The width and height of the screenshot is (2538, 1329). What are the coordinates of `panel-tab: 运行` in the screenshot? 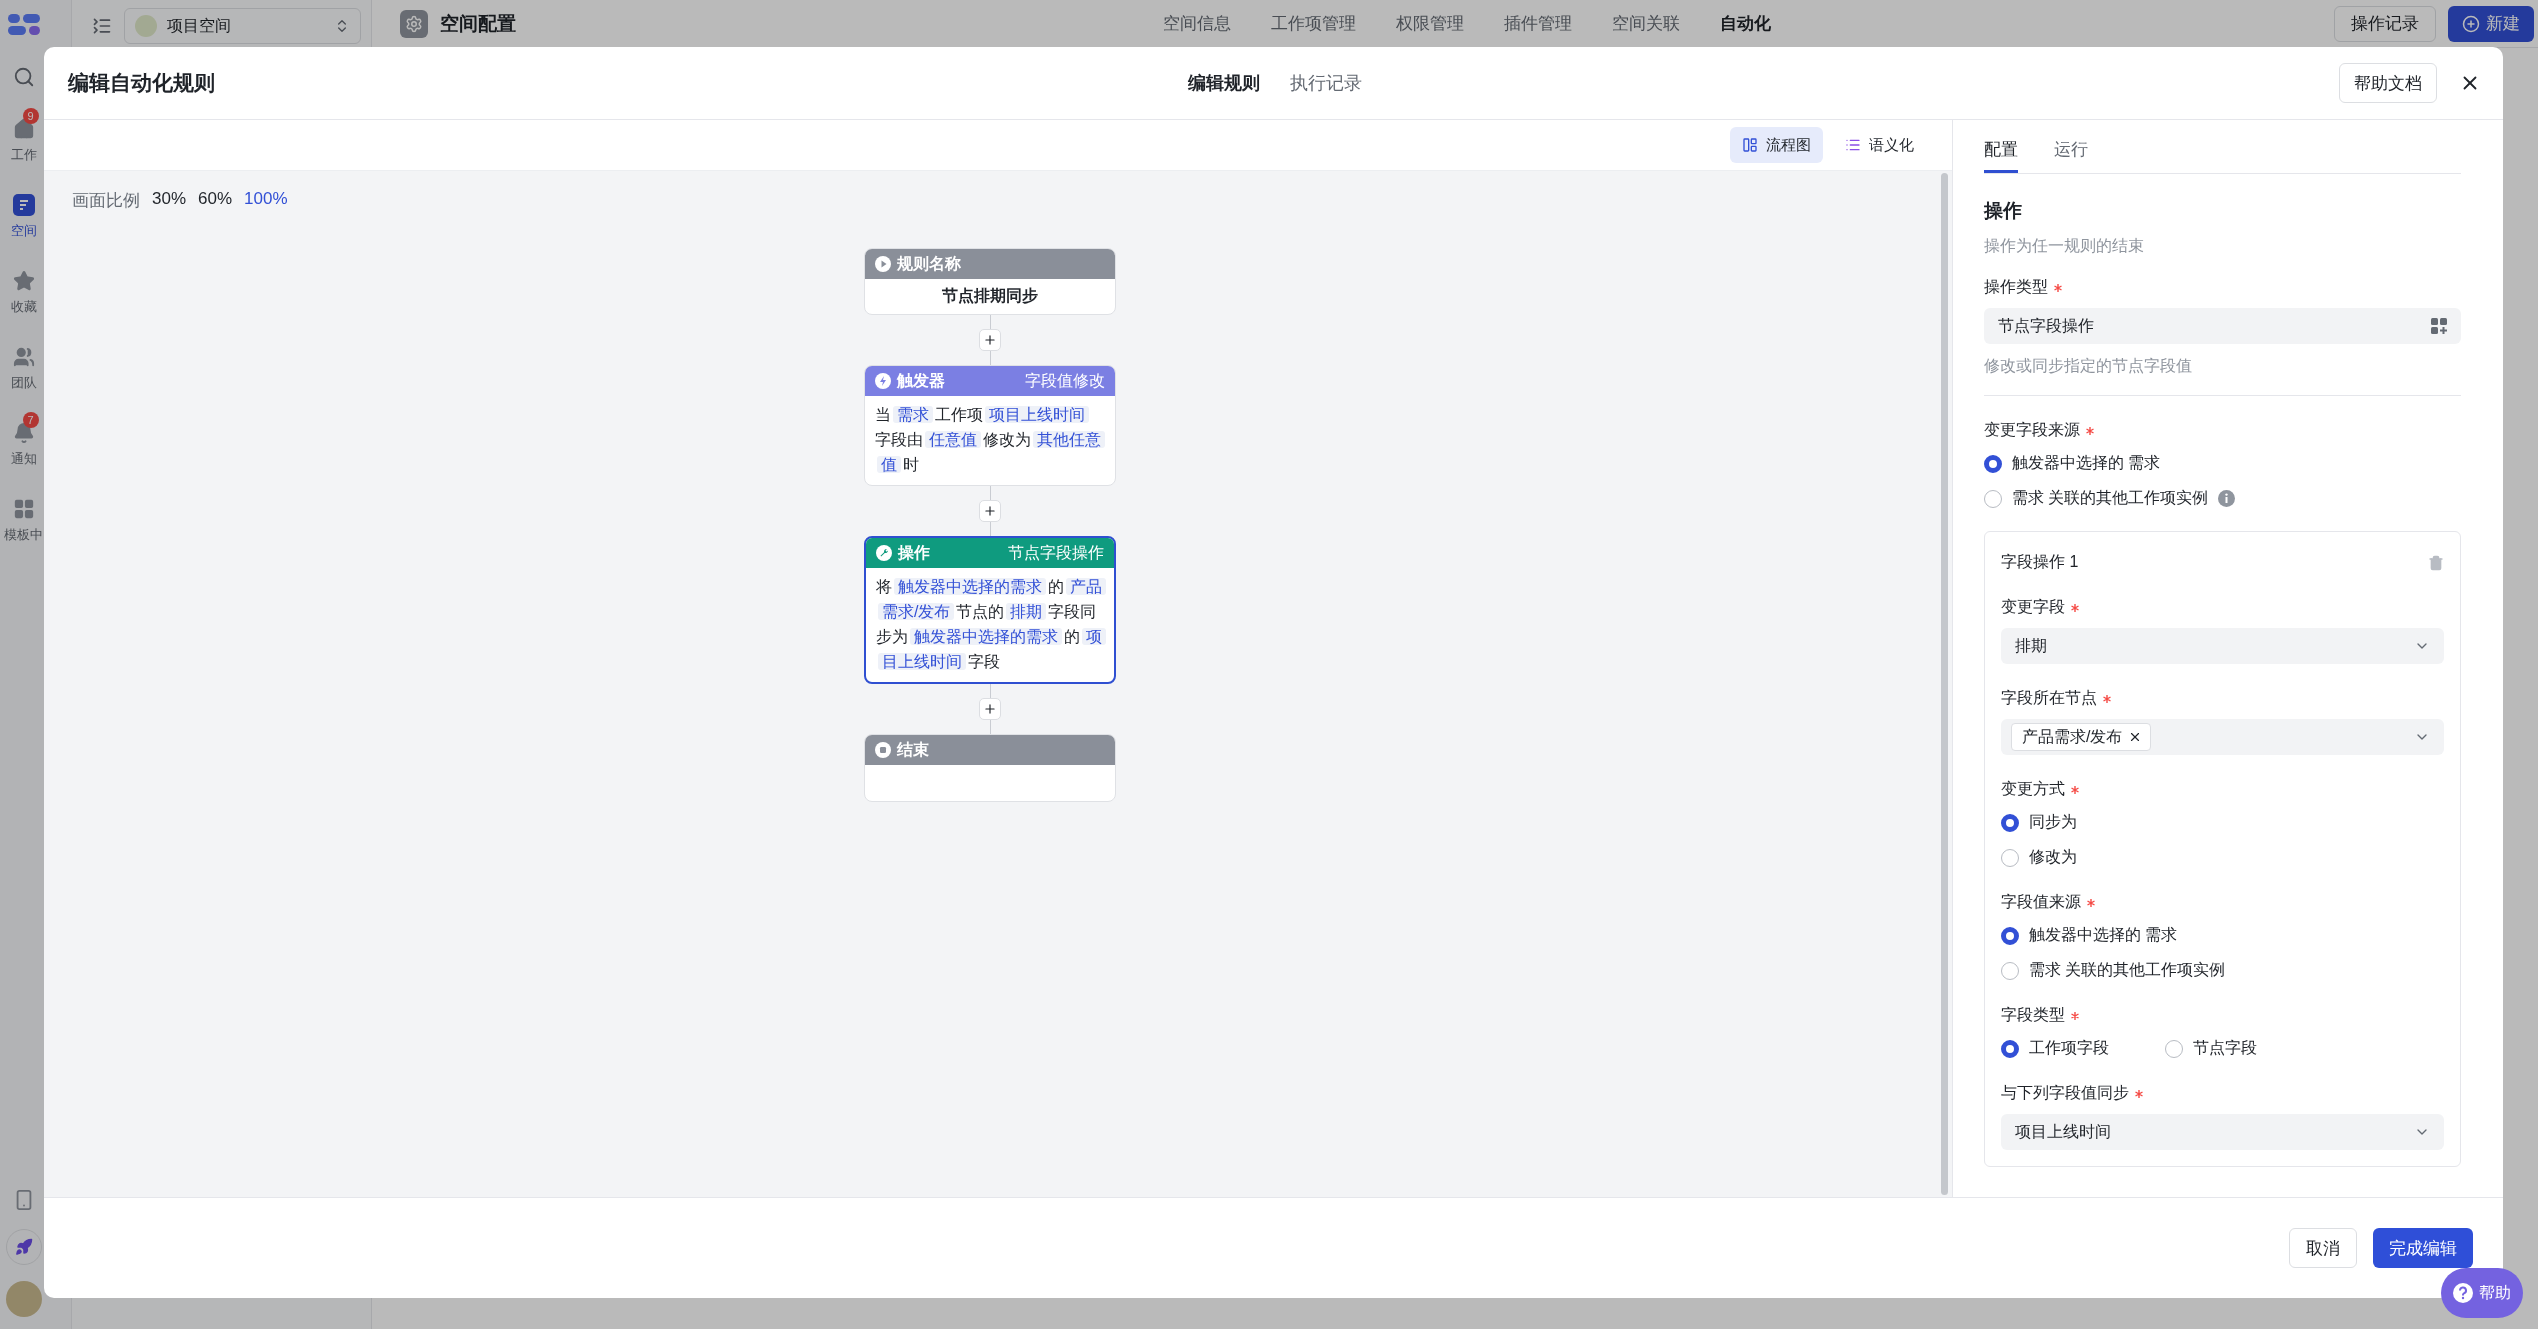 It's located at (2071, 150).